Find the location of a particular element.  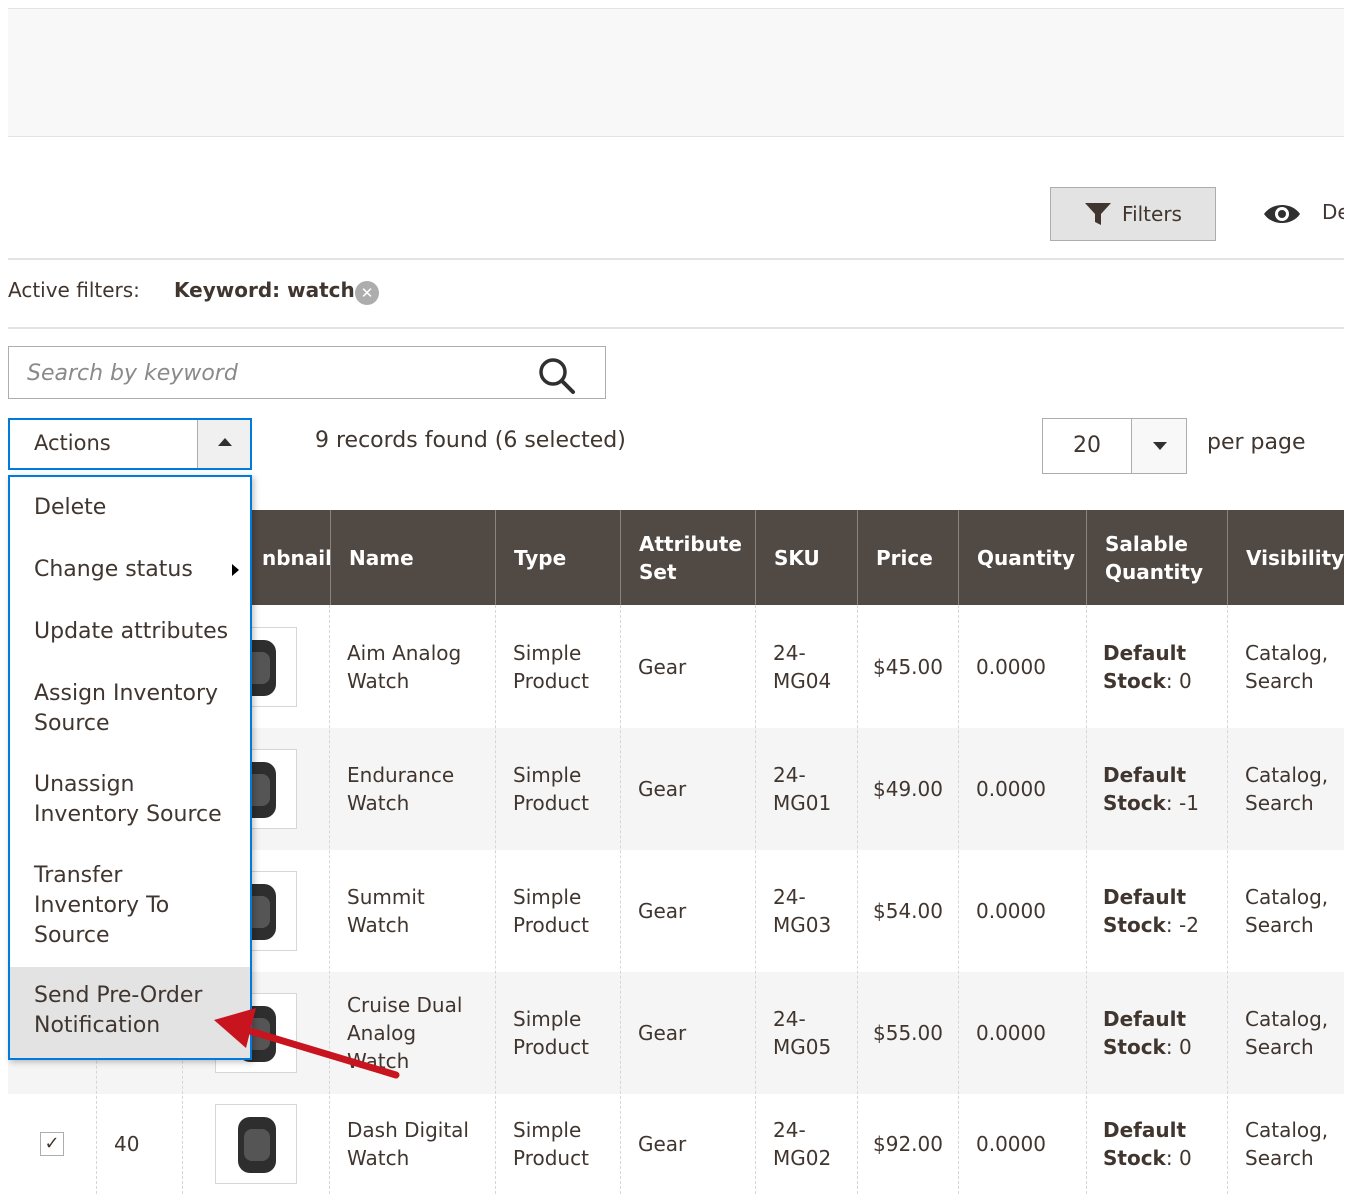

column-label: Quantity is located at coordinates (1026, 557).